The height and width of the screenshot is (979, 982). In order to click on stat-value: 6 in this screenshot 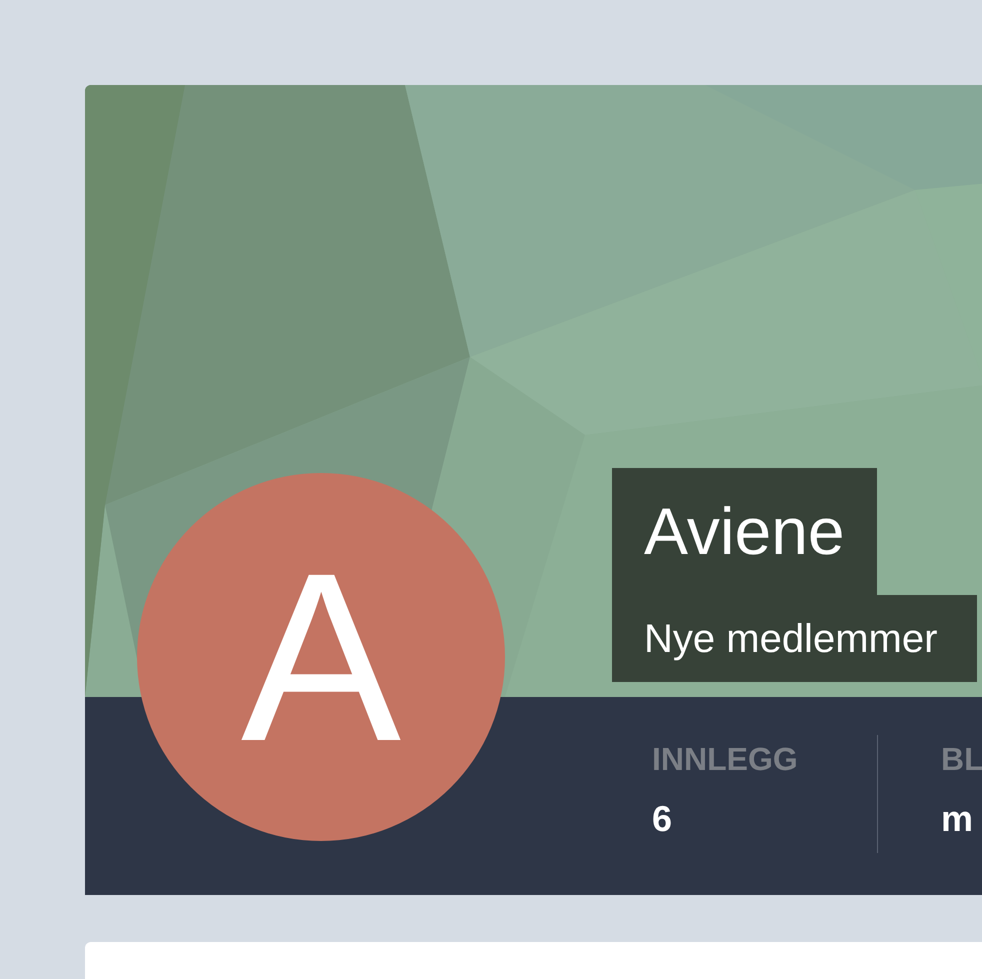, I will do `click(663, 819)`.